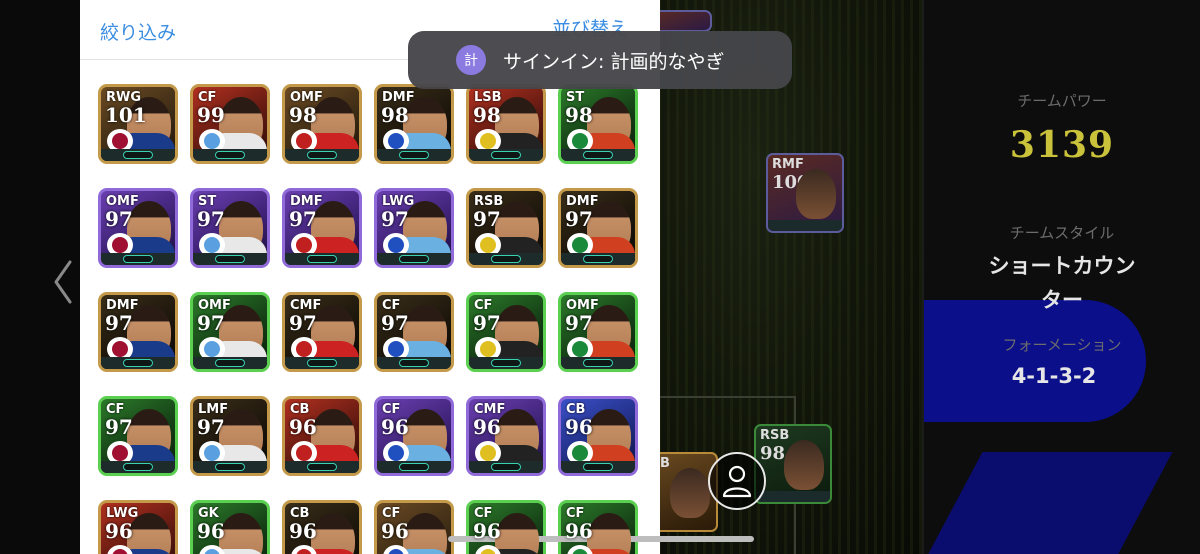 The height and width of the screenshot is (554, 1200). I want to click on team-power-value: 3139, so click(1062, 145).